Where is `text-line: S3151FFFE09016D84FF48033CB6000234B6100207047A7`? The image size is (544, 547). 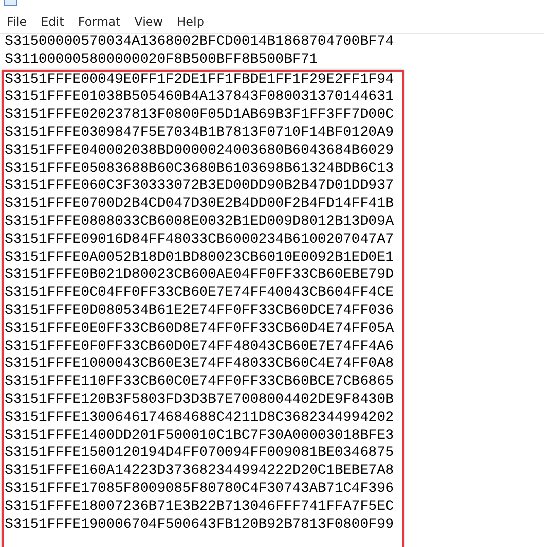 text-line: S3151FFFE09016D84FF48033CB6000234B6100207047A7 is located at coordinates (199, 241).